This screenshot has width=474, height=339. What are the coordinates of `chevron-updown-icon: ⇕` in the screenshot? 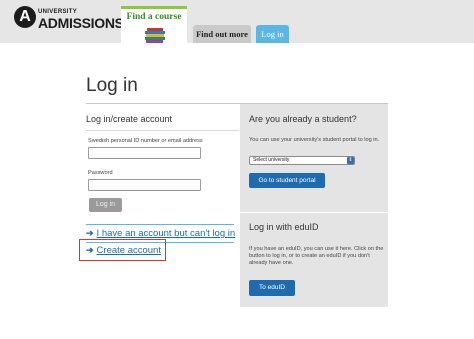 It's located at (350, 160).